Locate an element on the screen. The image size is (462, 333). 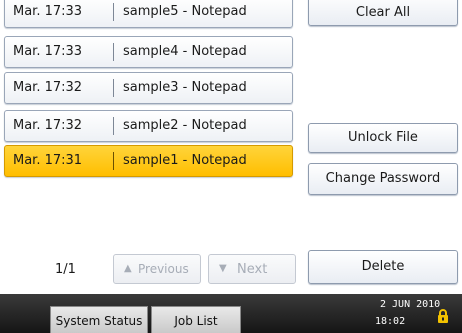
job-list-label: Job List is located at coordinates (196, 321).